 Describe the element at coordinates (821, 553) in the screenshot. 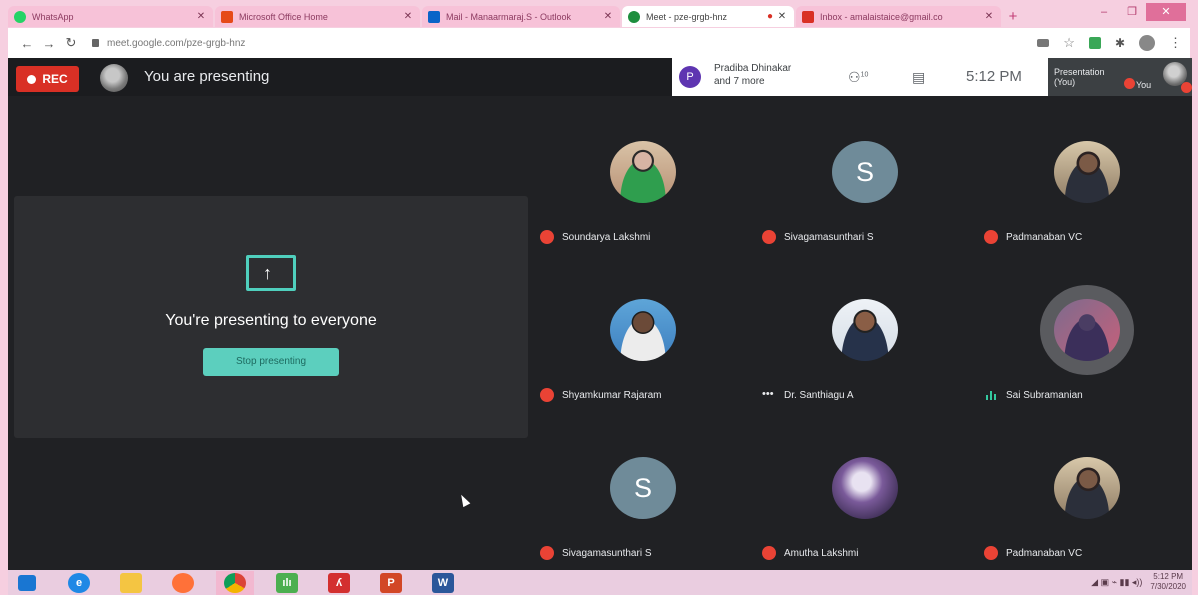

I see `participant-name: Amutha Lakshmi` at that location.